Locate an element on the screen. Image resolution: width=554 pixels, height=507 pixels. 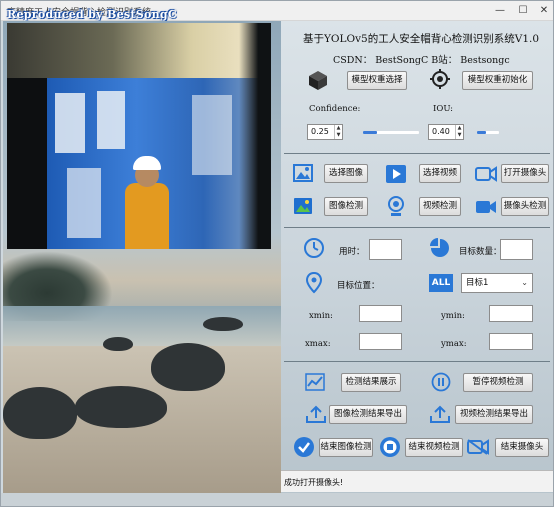
iou-spinbox: 0.40 ▲ ▼ is located at coordinates (446, 132).